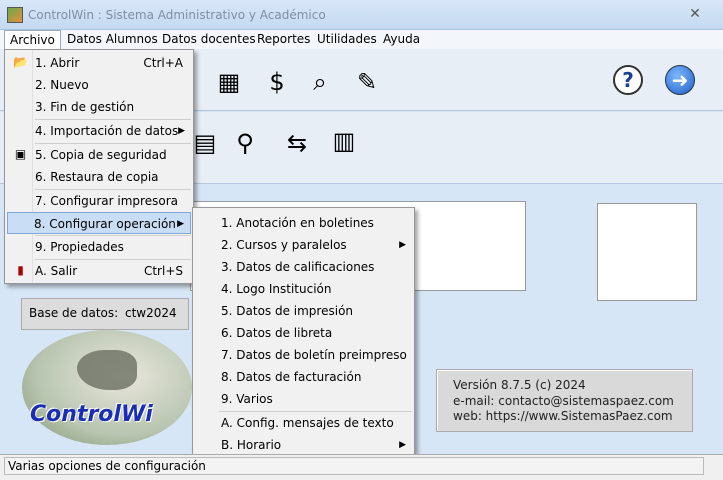 Image resolution: width=723 pixels, height=480 pixels. Describe the element at coordinates (15, 15) in the screenshot. I see `app-icon` at that location.